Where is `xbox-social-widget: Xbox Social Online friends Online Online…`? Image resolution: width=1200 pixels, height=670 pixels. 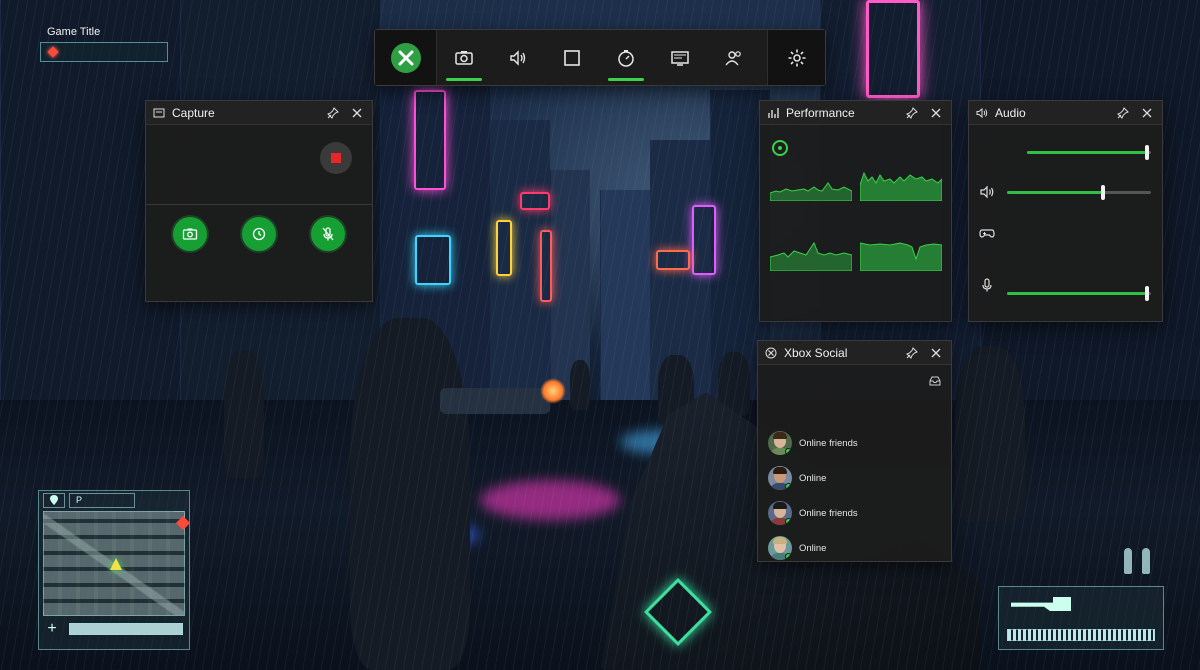
xbox-social-widget: Xbox Social Online friends Online Online… is located at coordinates (854, 451).